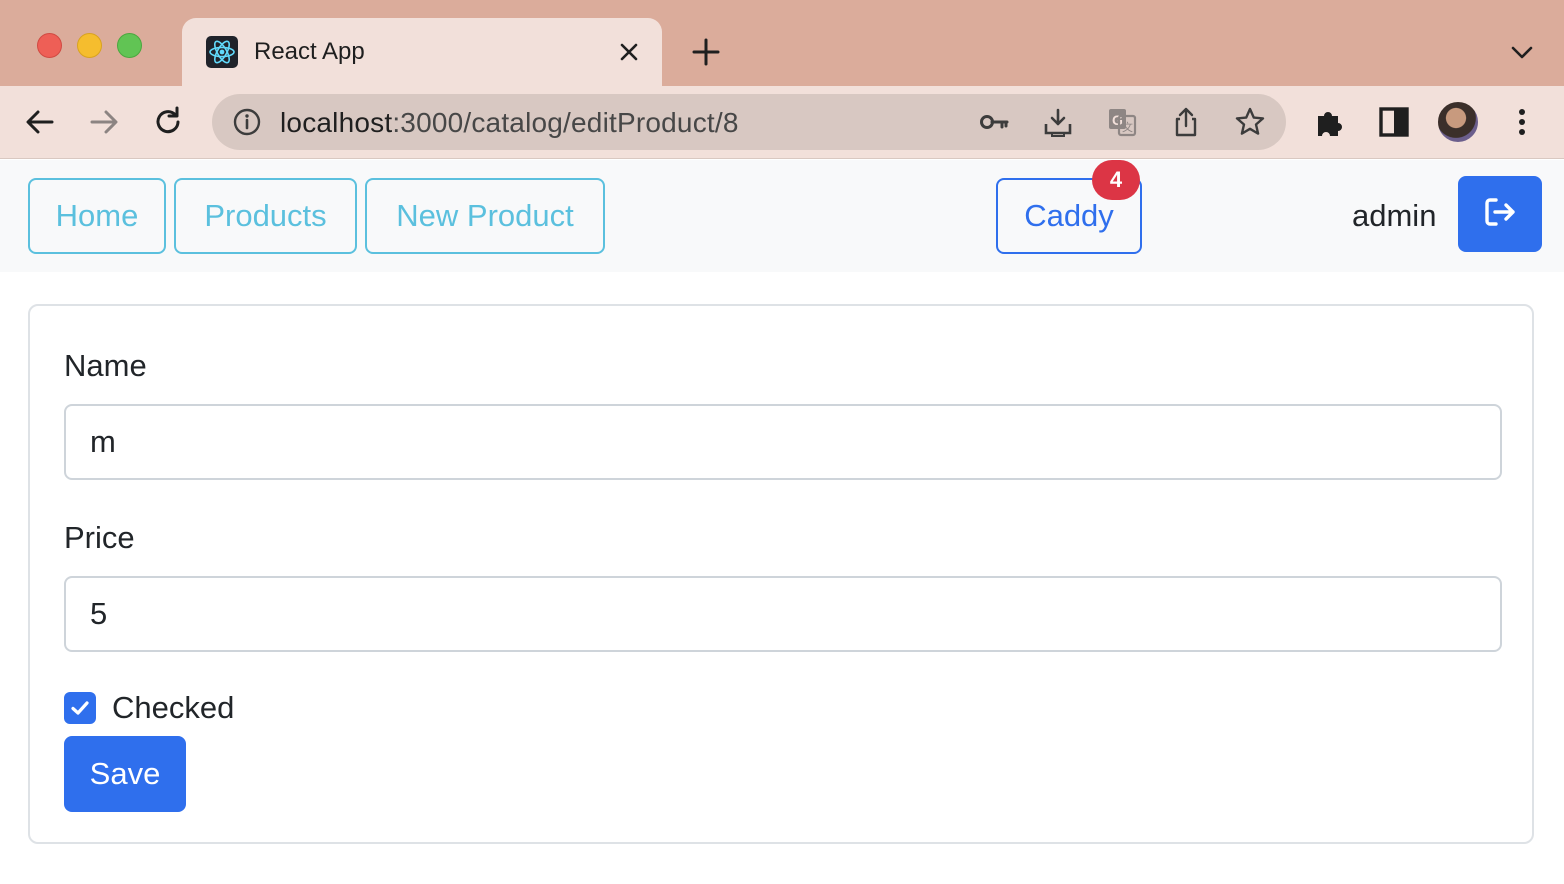 The height and width of the screenshot is (884, 1564). What do you see at coordinates (99, 537) in the screenshot?
I see `price-label: Price` at bounding box center [99, 537].